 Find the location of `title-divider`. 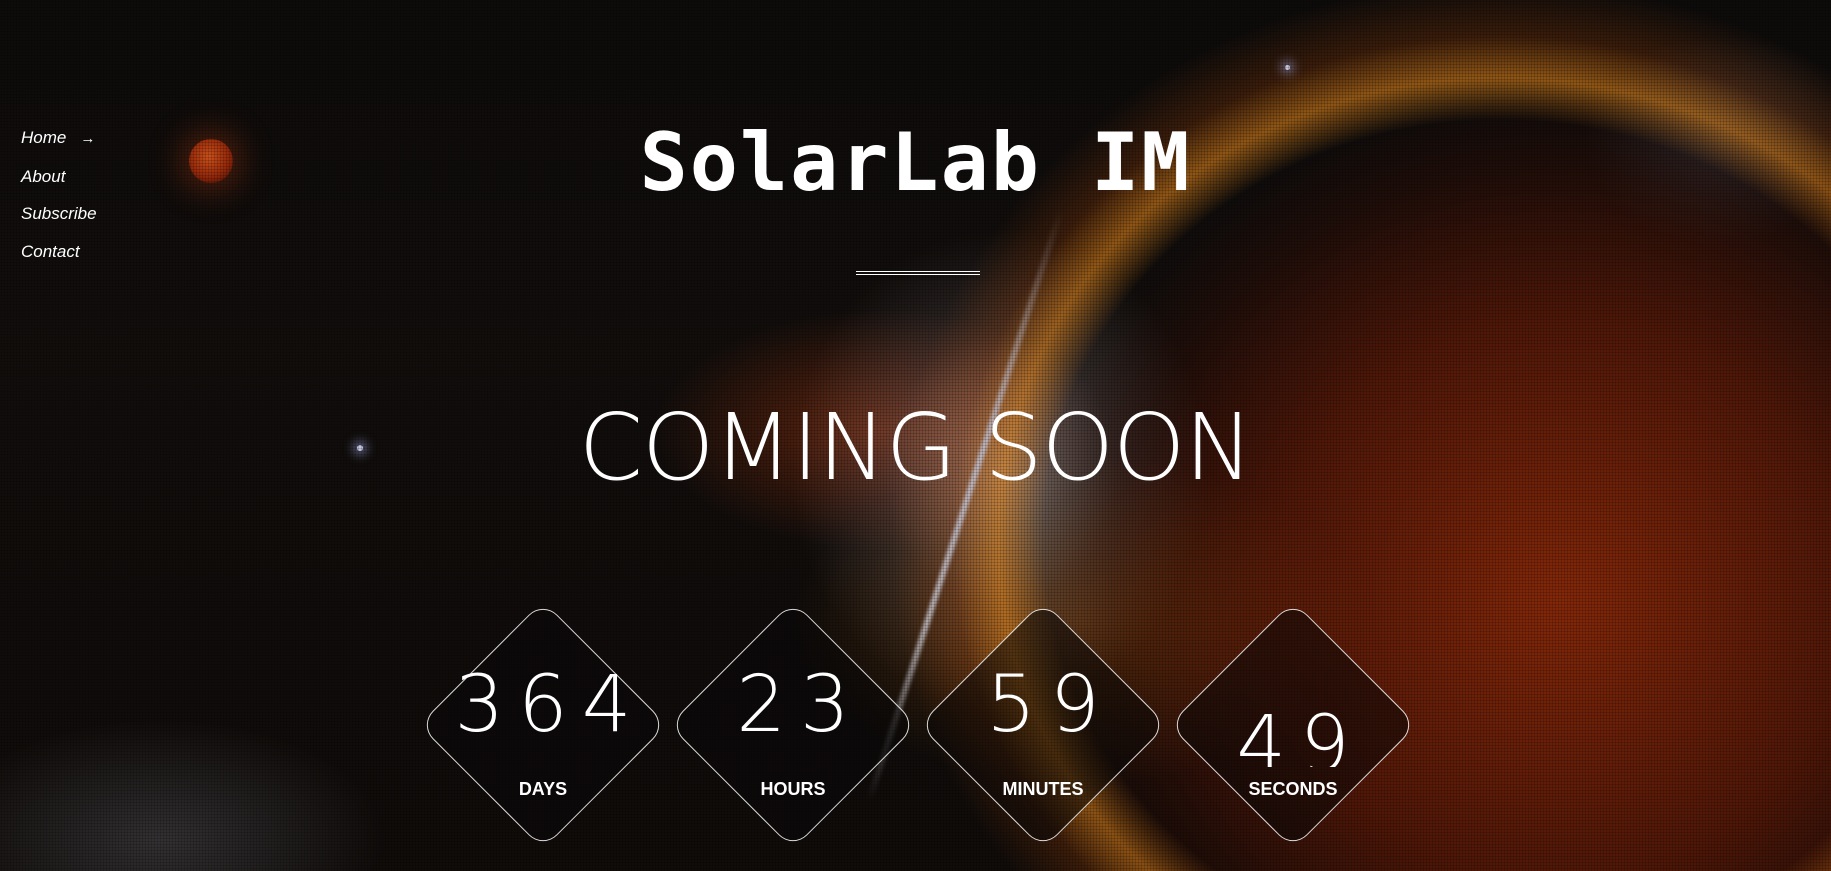

title-divider is located at coordinates (918, 273).